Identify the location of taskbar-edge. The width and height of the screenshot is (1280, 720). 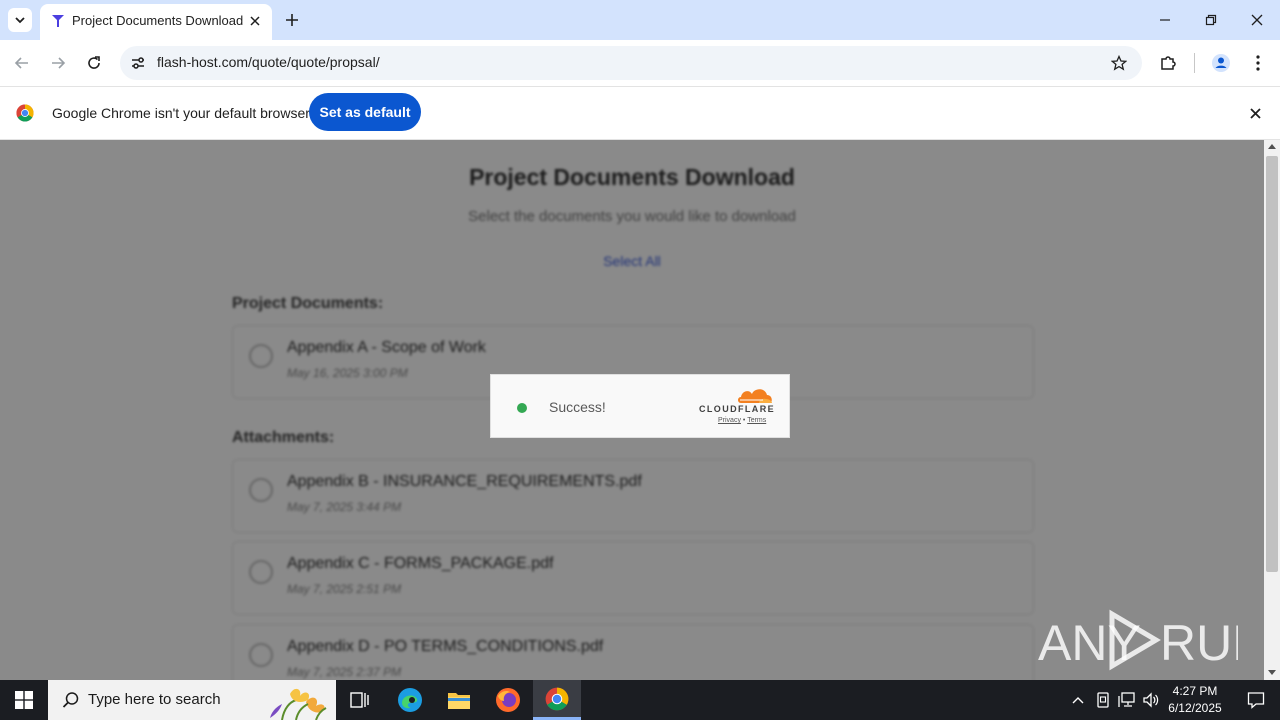
(410, 700).